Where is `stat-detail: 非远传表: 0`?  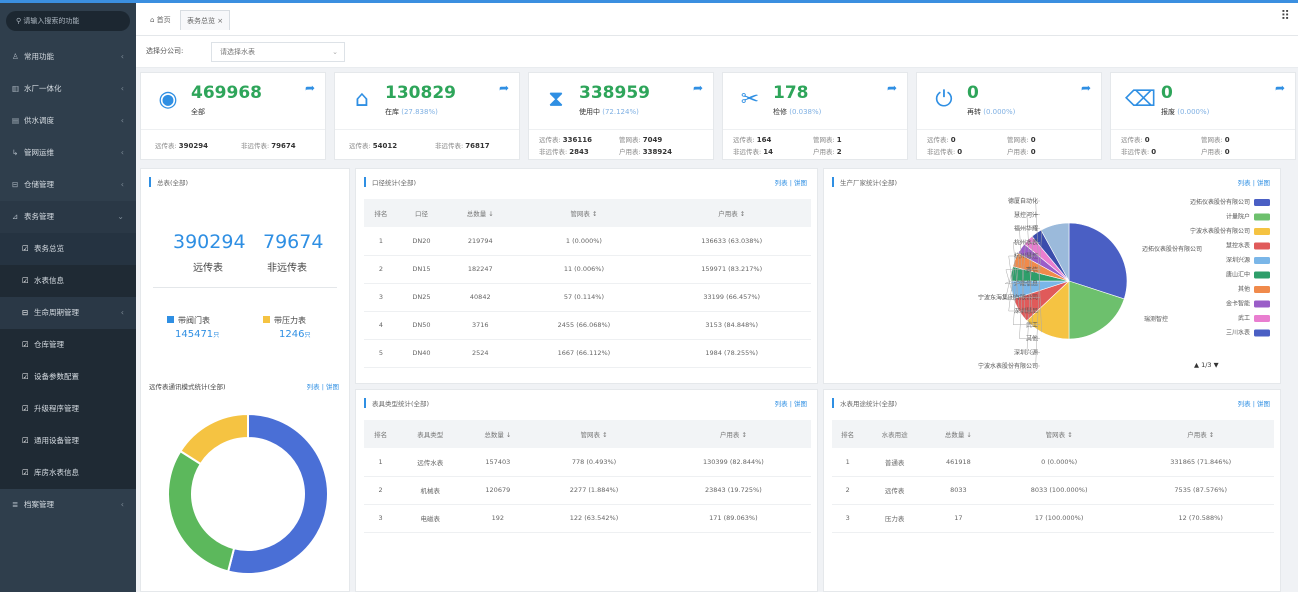
stat-detail: 非远传表: 0 is located at coordinates (944, 151).